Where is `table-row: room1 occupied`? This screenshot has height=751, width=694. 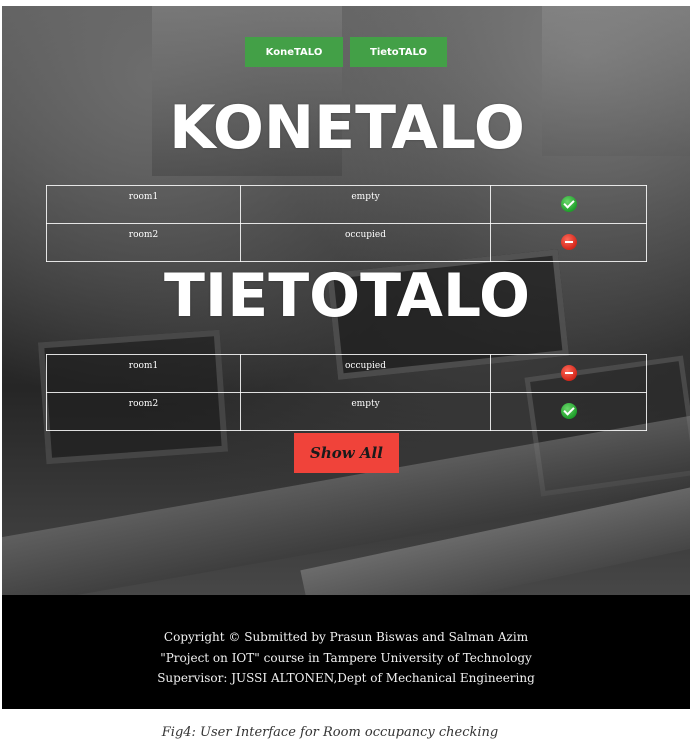 table-row: room1 occupied is located at coordinates (346, 373).